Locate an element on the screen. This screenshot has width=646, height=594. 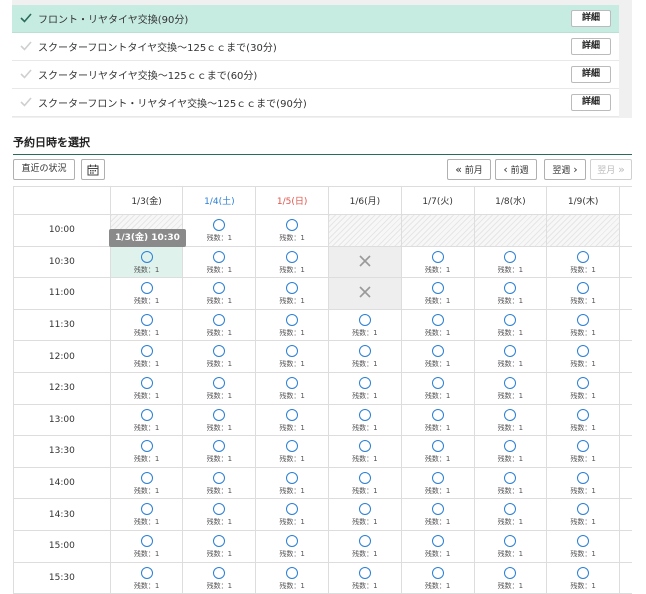
menu-scrollbar is located at coordinates (625, 61).